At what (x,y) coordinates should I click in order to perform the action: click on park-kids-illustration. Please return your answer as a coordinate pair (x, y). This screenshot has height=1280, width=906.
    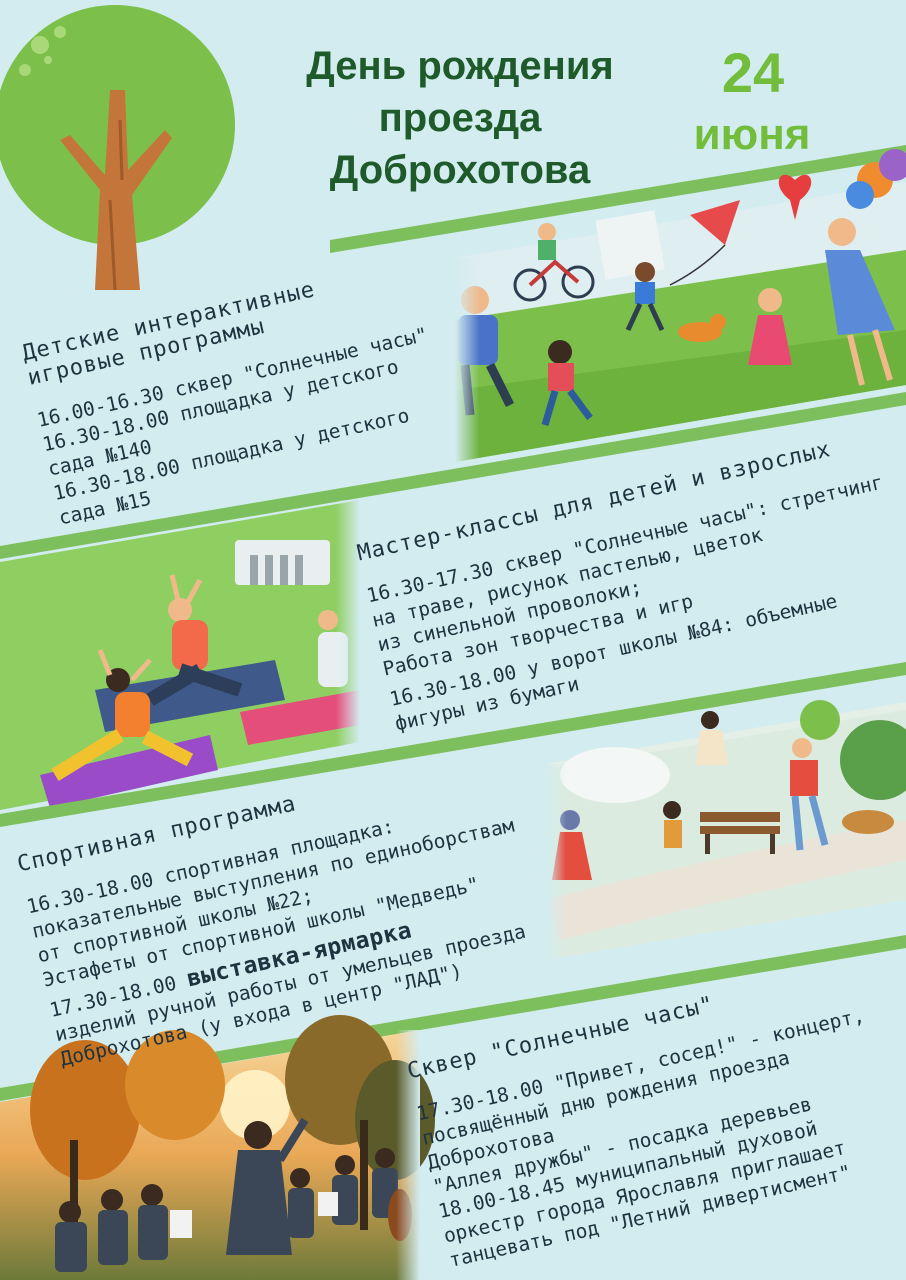
    Looking at the image, I should click on (680, 308).